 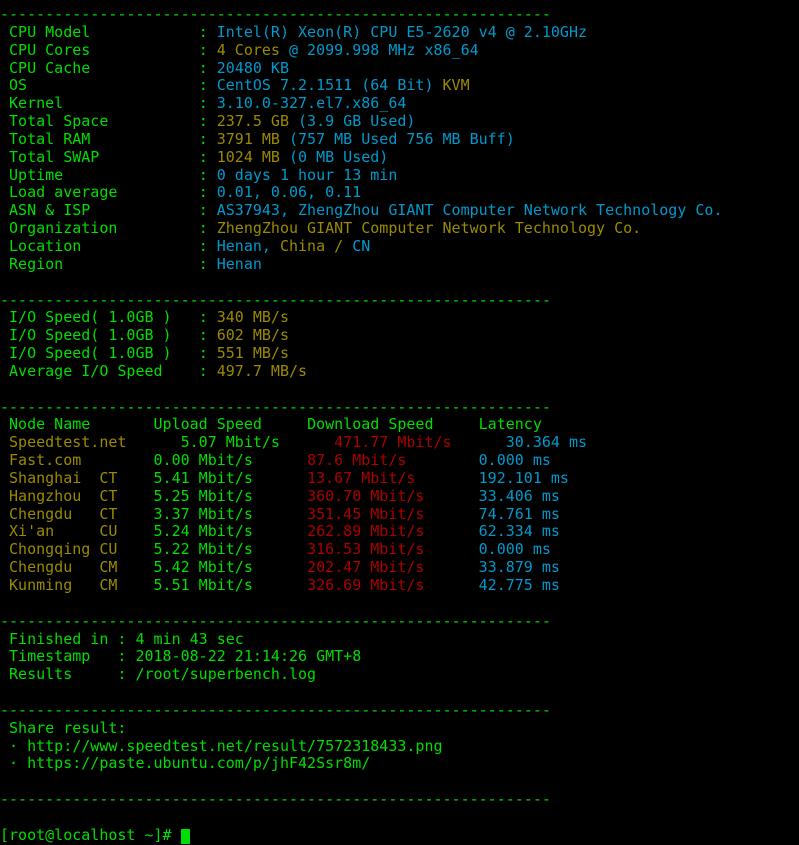 I want to click on speedtest-upload-value: 5.22 Mbit/s, so click(x=230, y=549).